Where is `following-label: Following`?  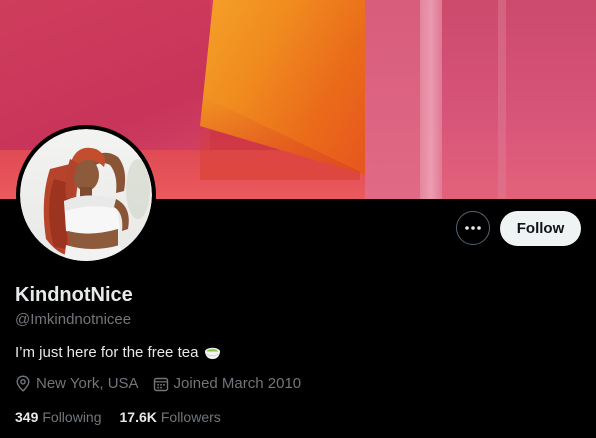
following-label: Following is located at coordinates (72, 417).